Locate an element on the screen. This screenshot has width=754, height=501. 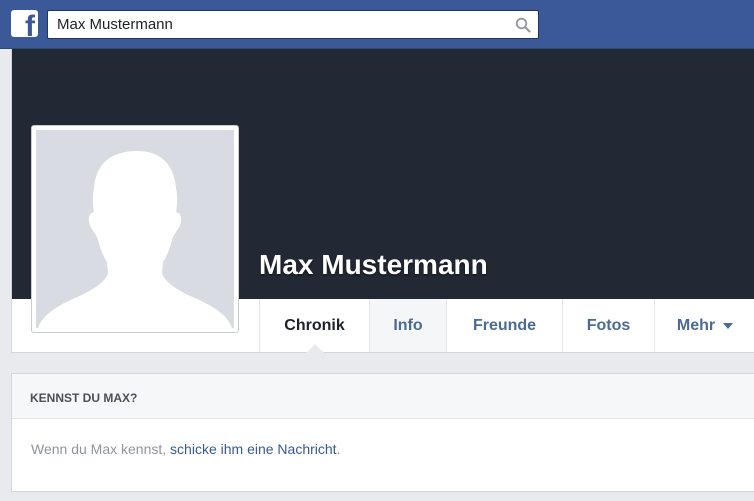
search-bar is located at coordinates (293, 24).